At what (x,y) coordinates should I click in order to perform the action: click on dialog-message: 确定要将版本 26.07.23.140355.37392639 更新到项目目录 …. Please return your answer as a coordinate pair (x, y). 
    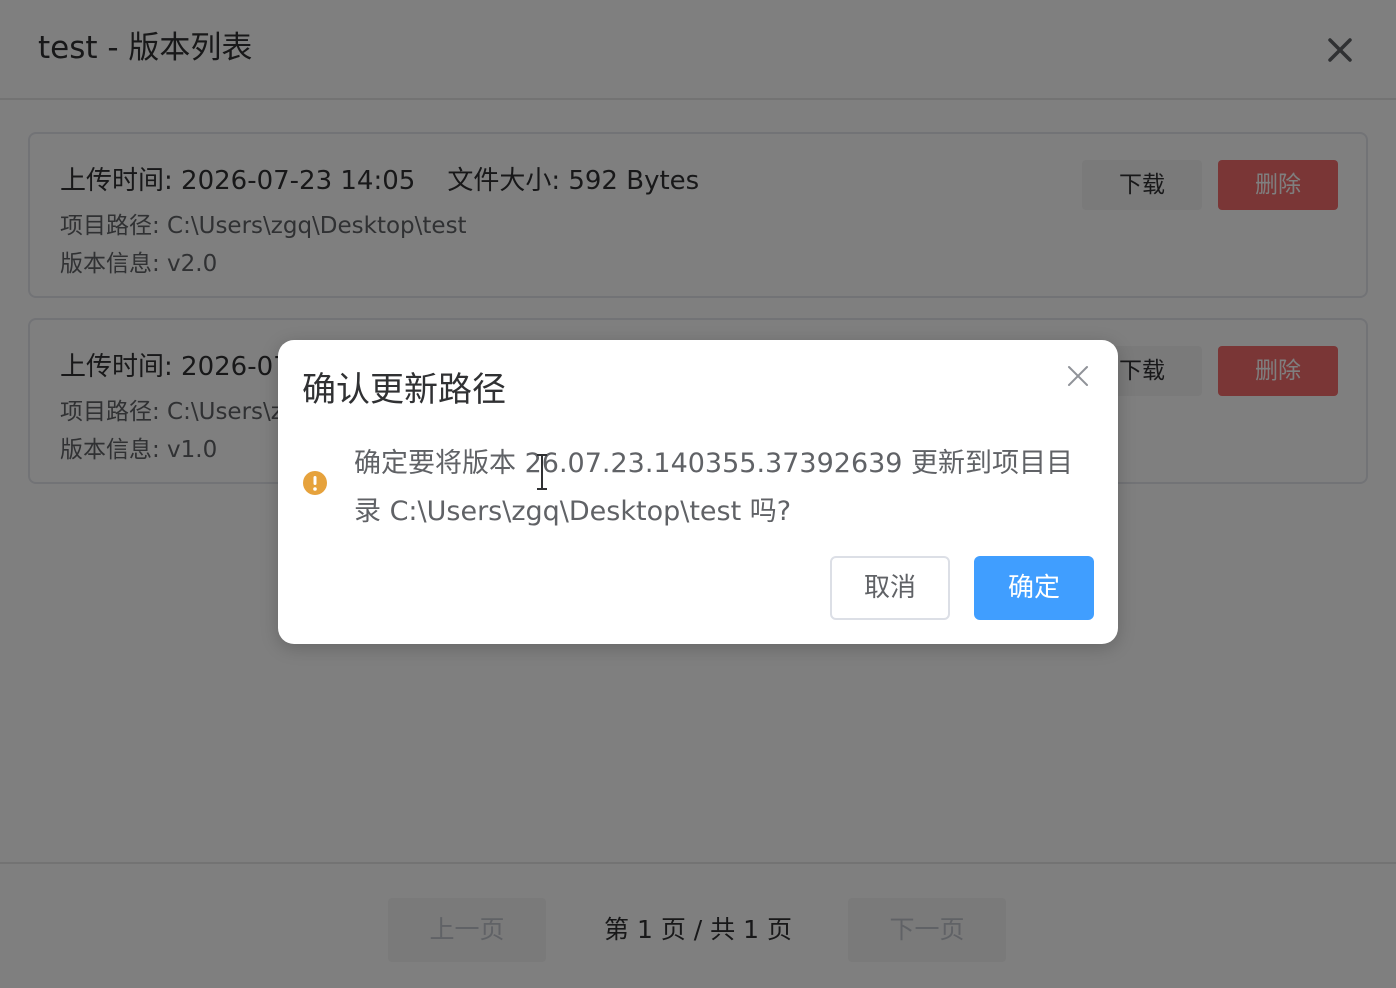
    Looking at the image, I should click on (714, 487).